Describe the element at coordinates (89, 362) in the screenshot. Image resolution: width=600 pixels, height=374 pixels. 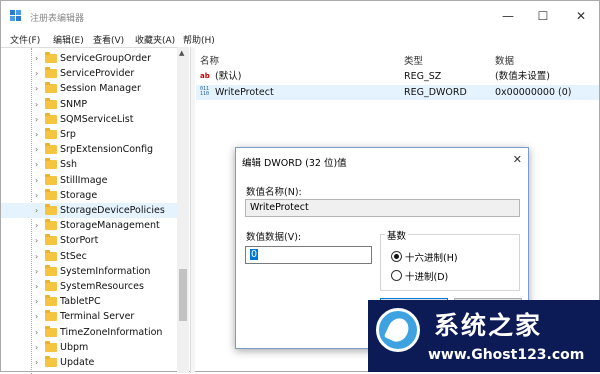
I see `tree-item: › Update` at that location.